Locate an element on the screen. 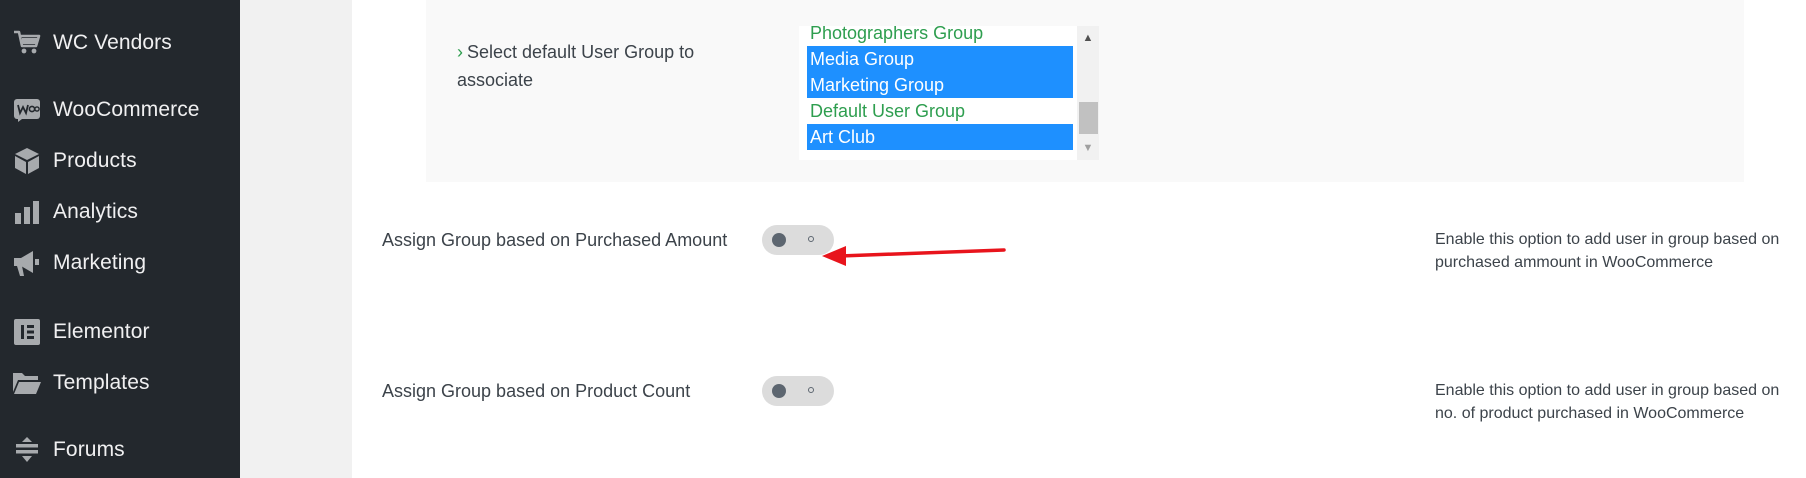 This screenshot has width=1806, height=478. option-default-user-group: Default User Group is located at coordinates (940, 111).